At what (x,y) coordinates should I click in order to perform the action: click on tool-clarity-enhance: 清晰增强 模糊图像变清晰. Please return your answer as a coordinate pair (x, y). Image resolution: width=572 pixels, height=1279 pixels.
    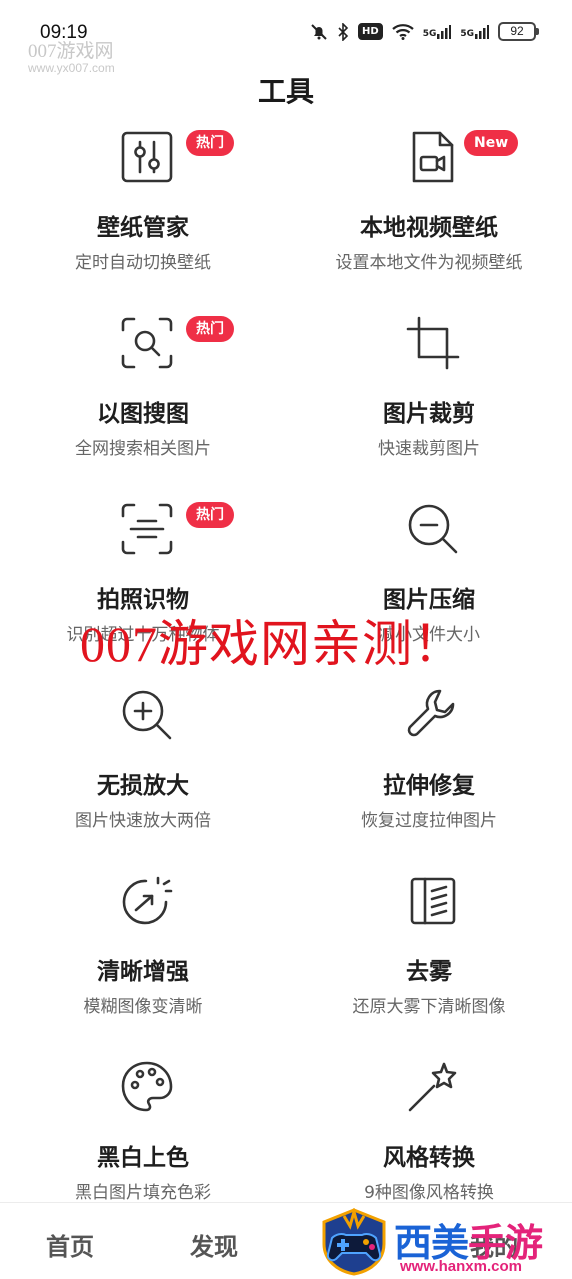
    Looking at the image, I should click on (143, 959).